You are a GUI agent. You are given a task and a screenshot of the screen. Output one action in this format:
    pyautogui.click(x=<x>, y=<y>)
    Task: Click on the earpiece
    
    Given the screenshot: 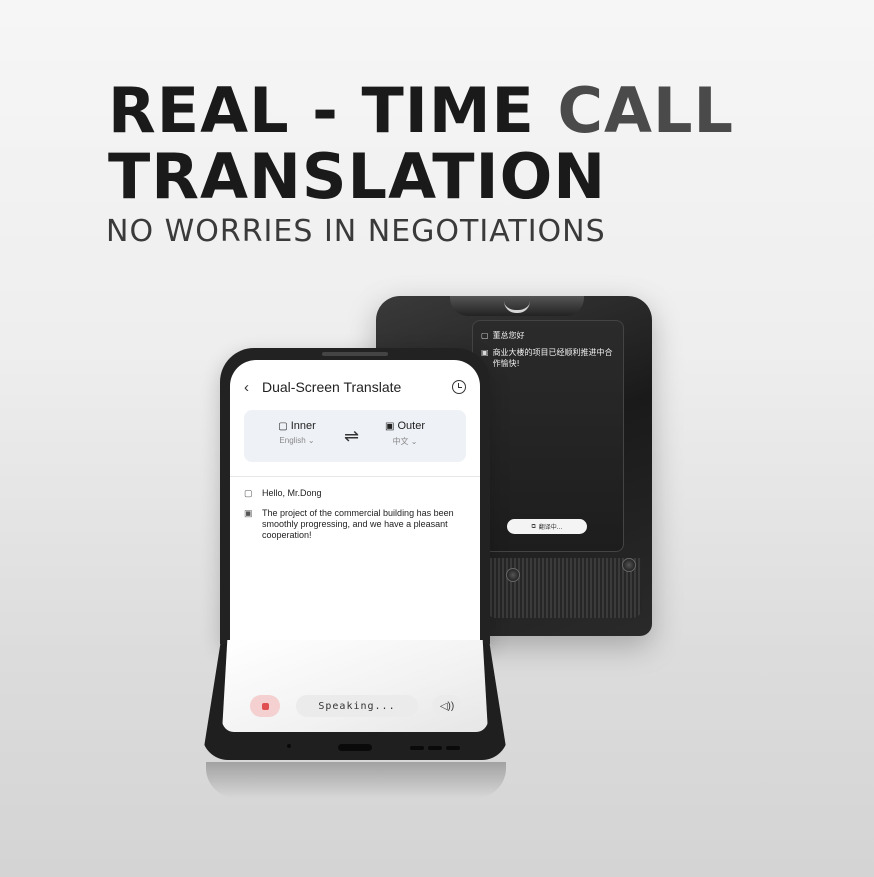 What is the action you would take?
    pyautogui.click(x=355, y=354)
    